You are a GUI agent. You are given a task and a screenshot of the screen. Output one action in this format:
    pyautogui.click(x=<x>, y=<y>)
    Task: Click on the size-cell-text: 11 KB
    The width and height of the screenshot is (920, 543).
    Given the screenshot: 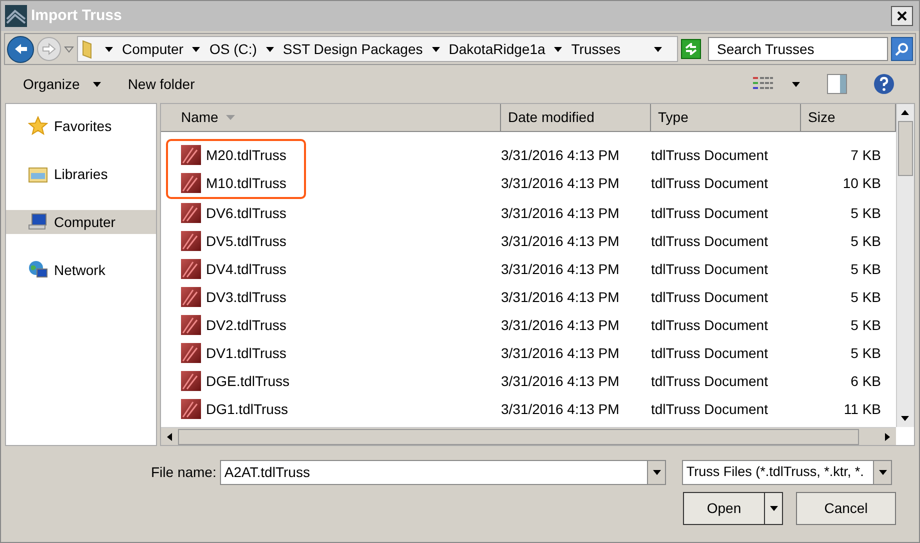 What is the action you would take?
    pyautogui.click(x=861, y=409)
    